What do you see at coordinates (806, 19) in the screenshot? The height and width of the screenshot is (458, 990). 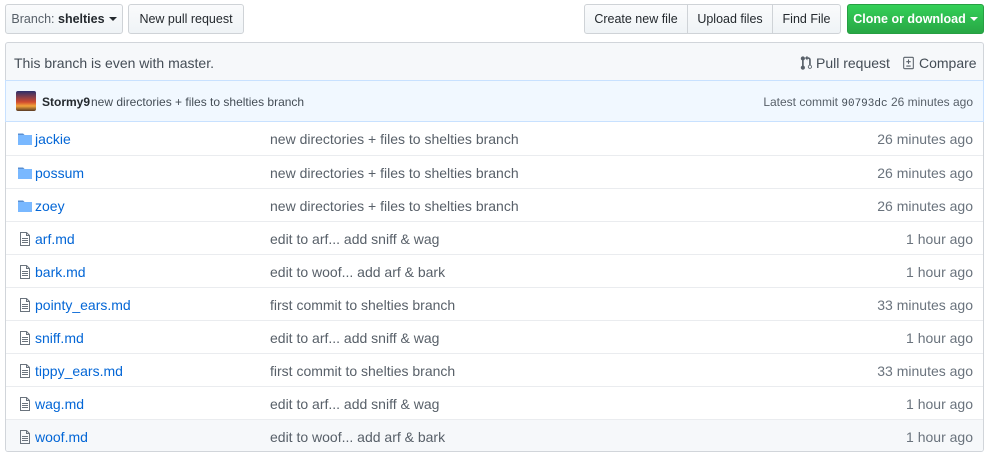 I see `find-file-button: Find File` at bounding box center [806, 19].